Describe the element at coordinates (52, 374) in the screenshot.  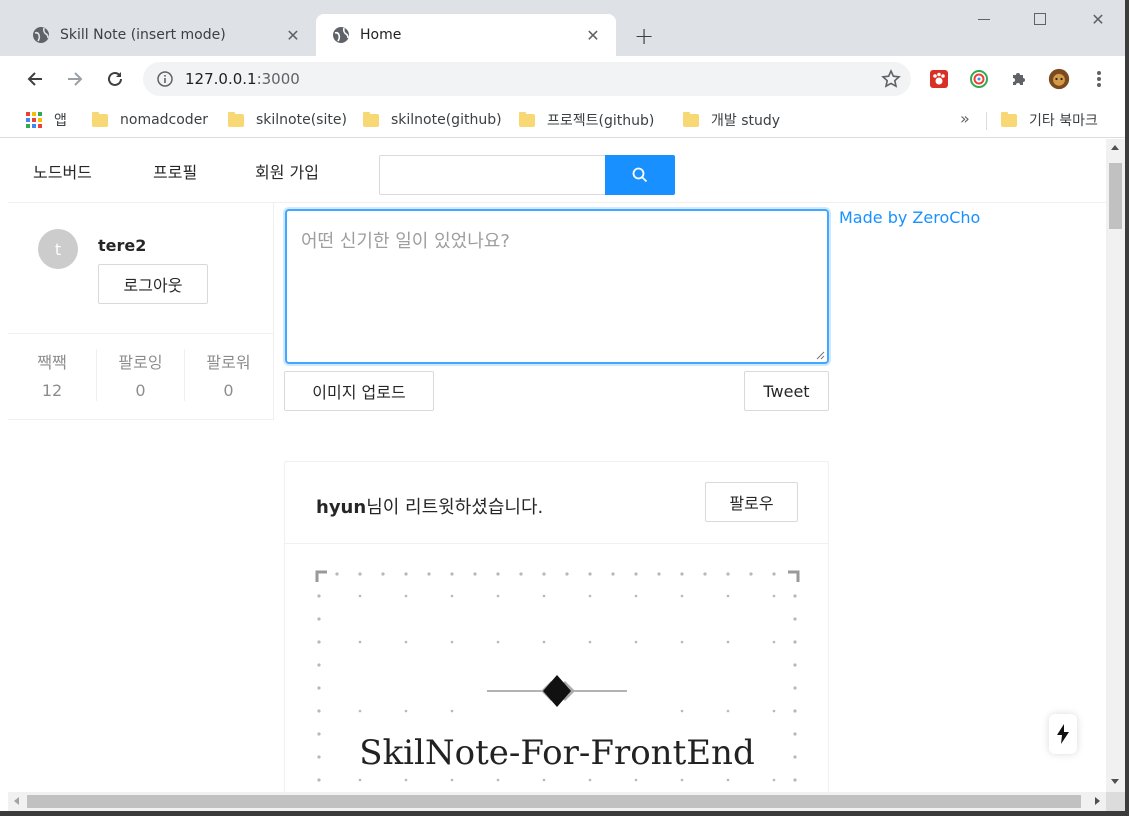
I see `stat-tweets: 짹짹 12` at that location.